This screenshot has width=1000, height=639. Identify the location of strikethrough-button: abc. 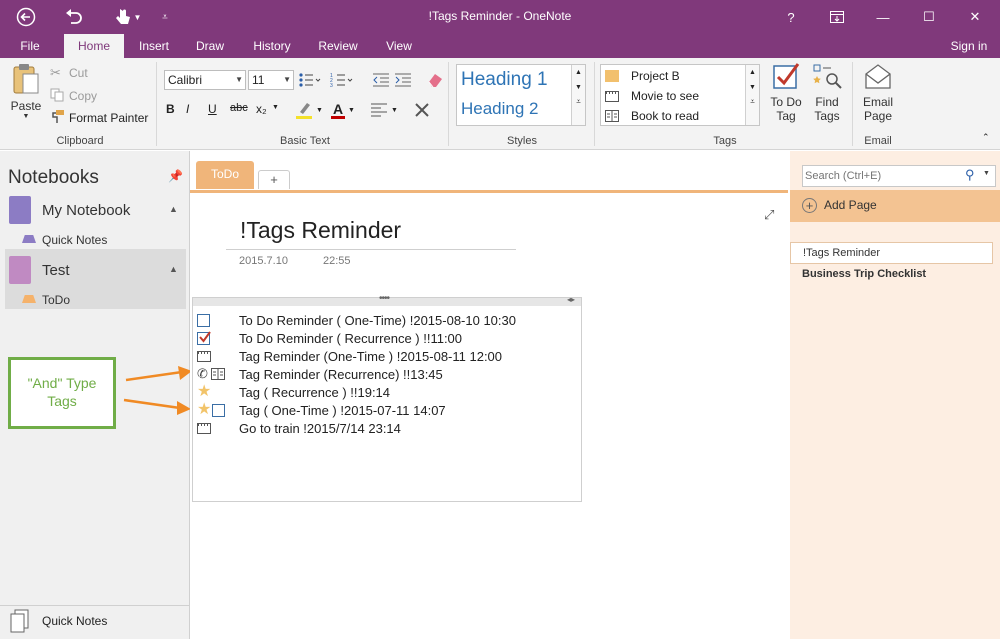
(240, 108).